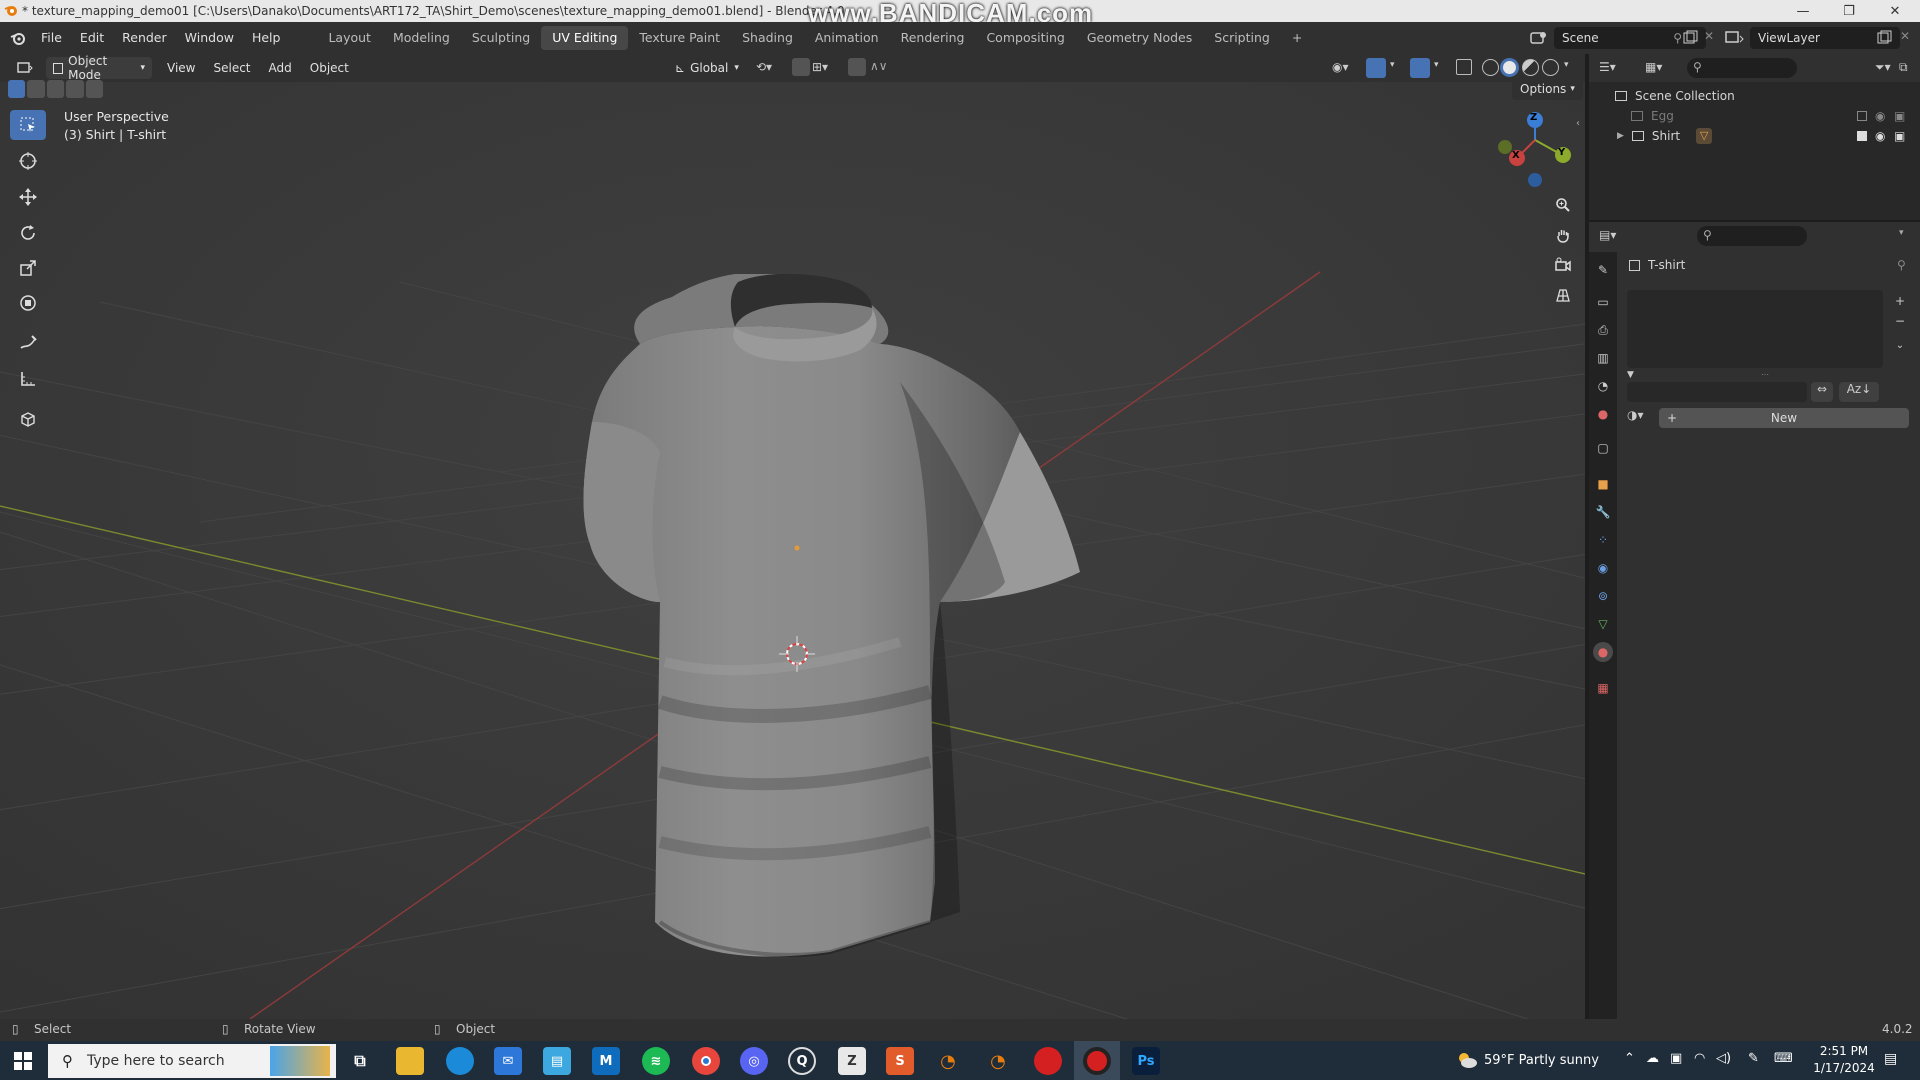 Image resolution: width=1920 pixels, height=1080 pixels. Describe the element at coordinates (1146, 1061) in the screenshot. I see `photoshop-icon: Ps` at that location.